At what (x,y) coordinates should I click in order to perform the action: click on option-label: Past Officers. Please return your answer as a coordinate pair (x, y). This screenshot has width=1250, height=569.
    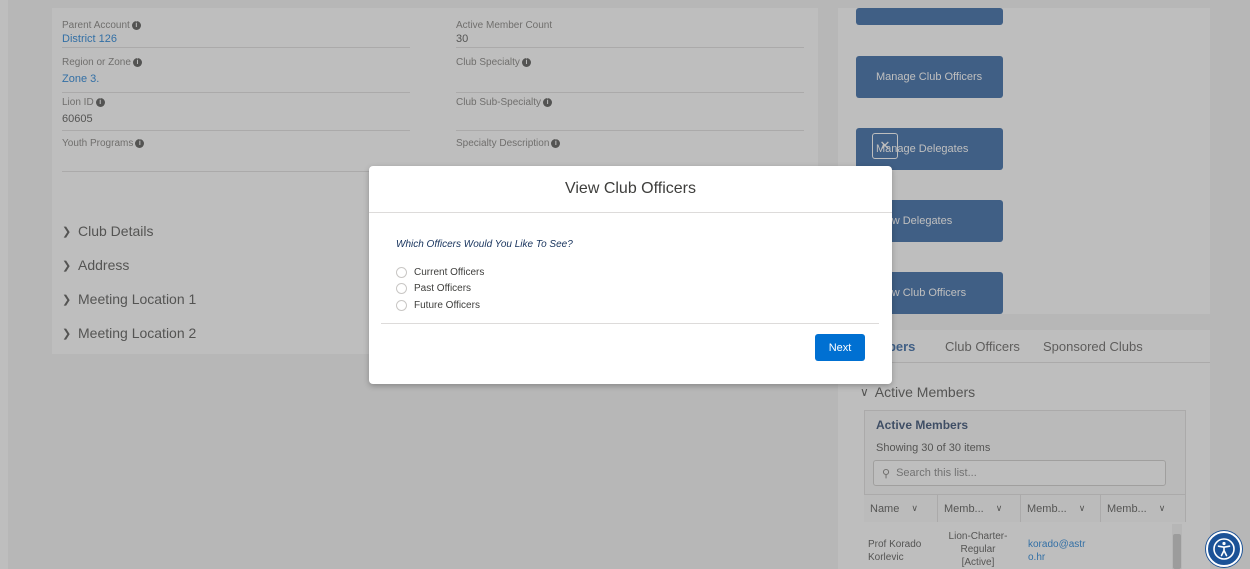
    Looking at the image, I should click on (443, 288).